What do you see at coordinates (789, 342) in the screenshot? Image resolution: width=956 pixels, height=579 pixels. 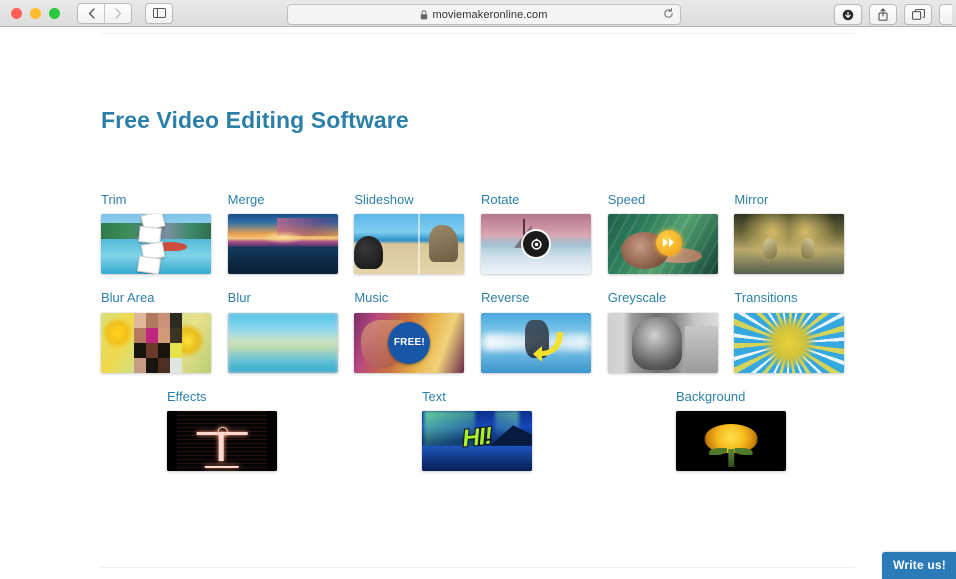 I see `transitions-thumbnail` at bounding box center [789, 342].